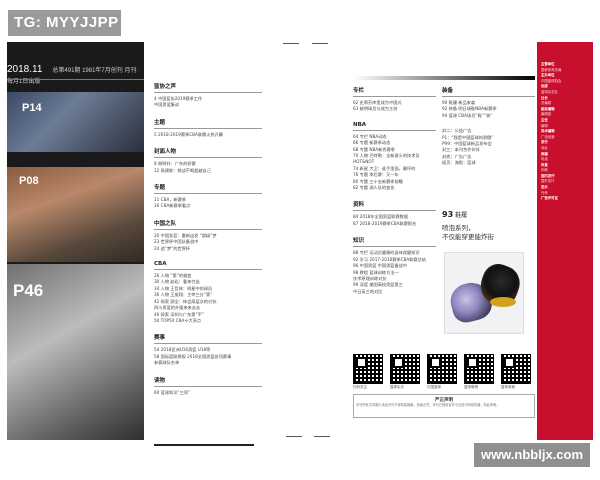 The height and width of the screenshot is (480, 600). I want to click on toc-item: 60 篮球知识“三项”, so click(172, 392).